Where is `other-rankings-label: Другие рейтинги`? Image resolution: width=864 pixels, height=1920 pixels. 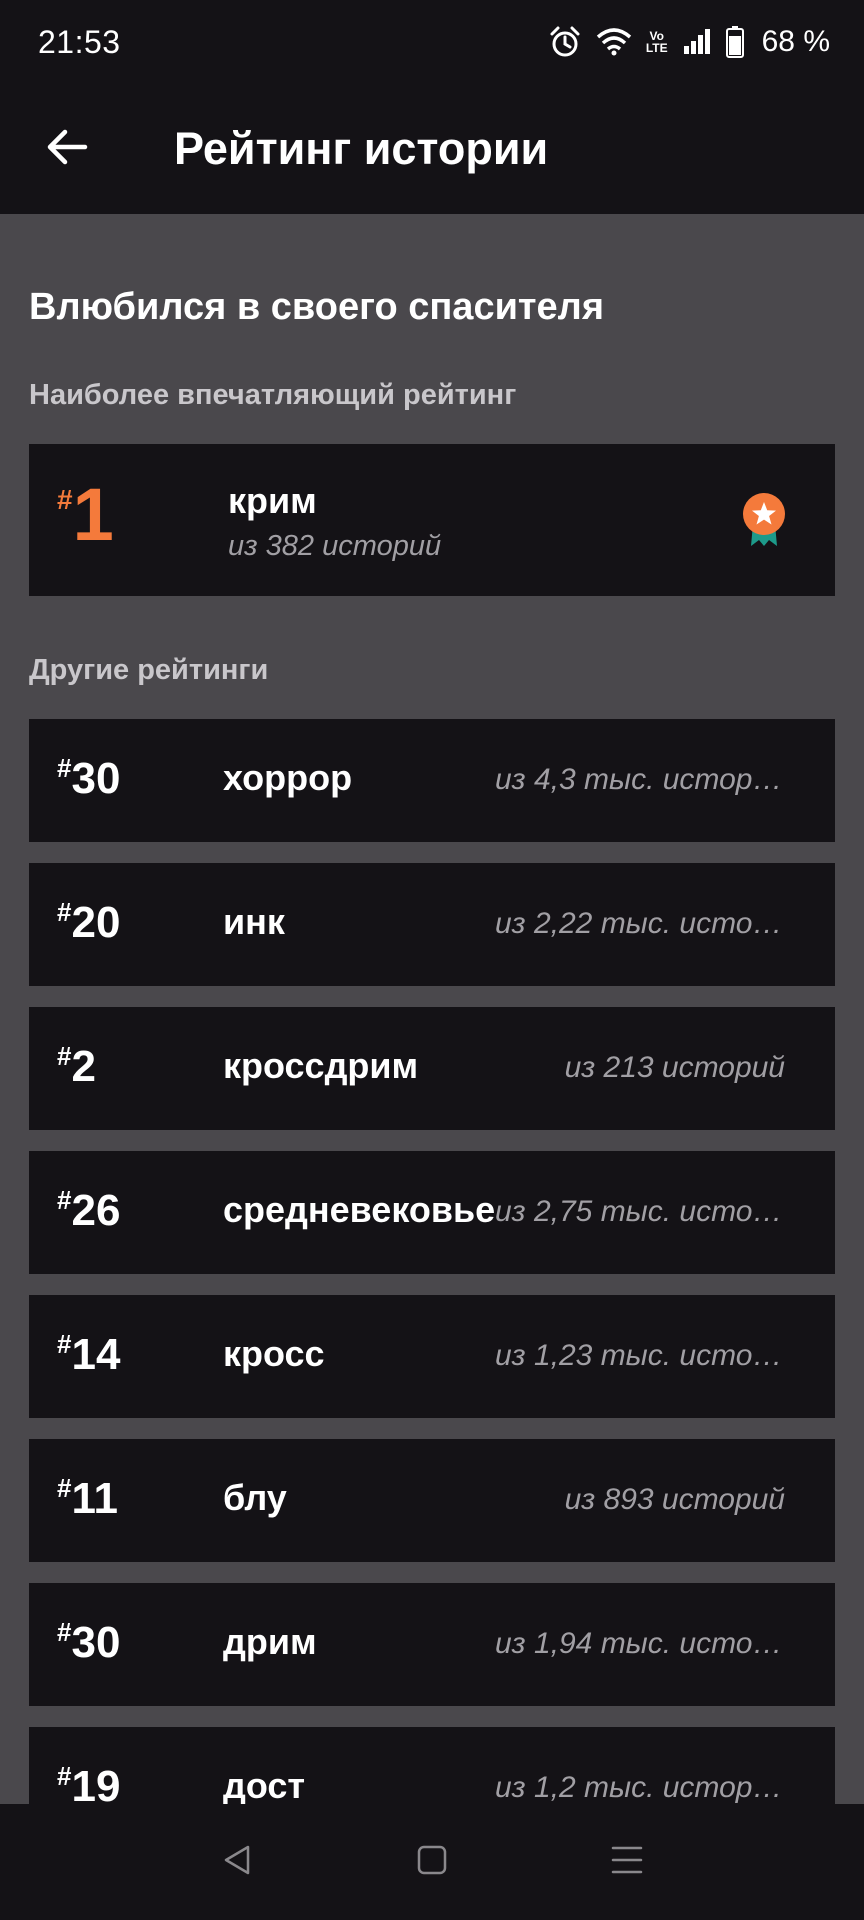 other-rankings-label: Другие рейтинги is located at coordinates (149, 670).